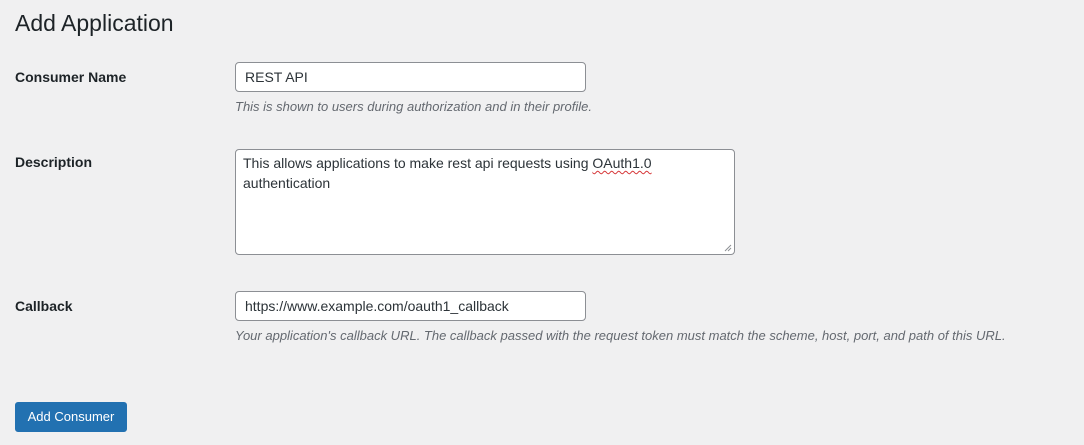 This screenshot has height=445, width=1084. I want to click on consumer-name-label: Consumer Name, so click(71, 77).